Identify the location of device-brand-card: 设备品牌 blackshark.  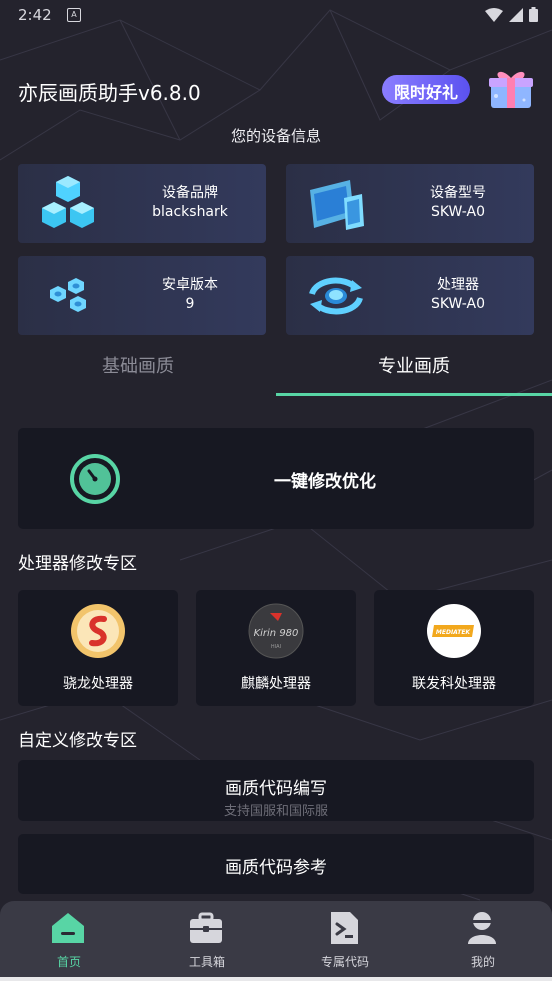
(142, 203).